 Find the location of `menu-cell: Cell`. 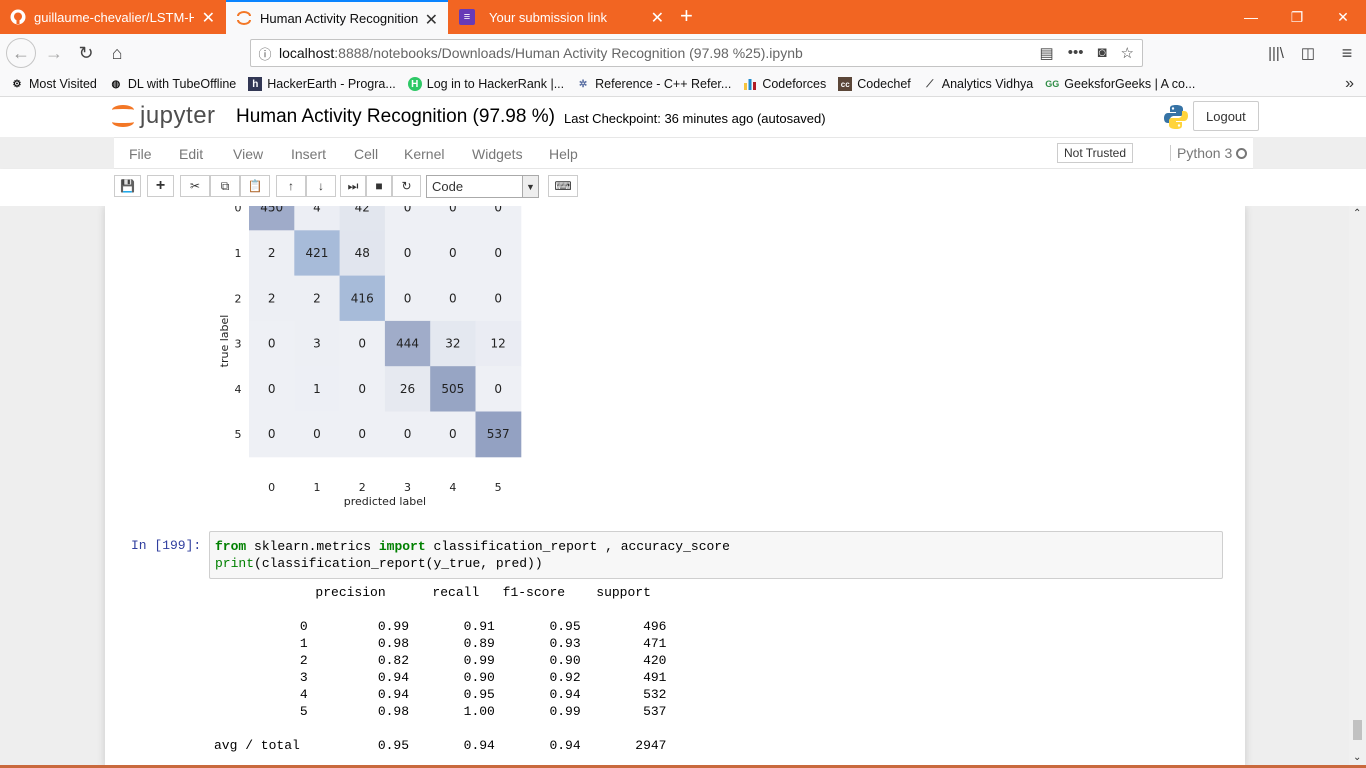

menu-cell: Cell is located at coordinates (366, 154).